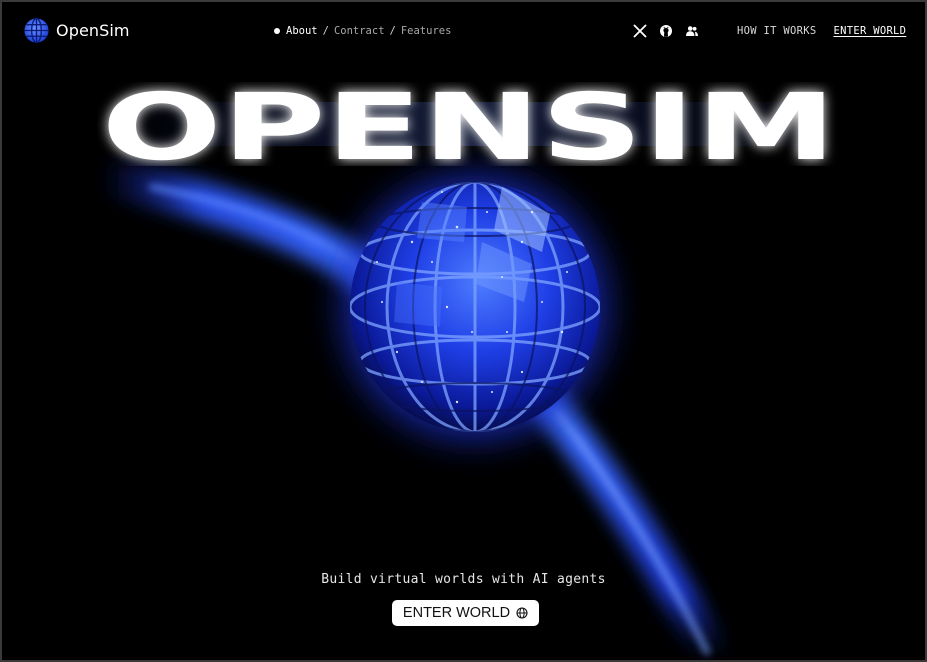 This screenshot has height=662, width=927. Describe the element at coordinates (93, 30) in the screenshot. I see `brand-name: OpenSim` at that location.